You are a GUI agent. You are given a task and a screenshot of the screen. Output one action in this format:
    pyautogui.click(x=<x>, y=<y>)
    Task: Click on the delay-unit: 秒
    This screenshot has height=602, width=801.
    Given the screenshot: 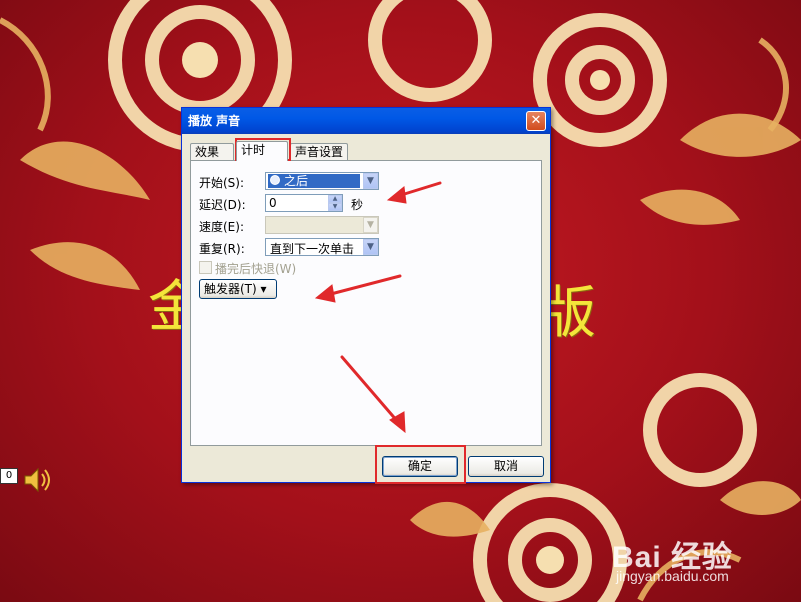 What is the action you would take?
    pyautogui.click(x=357, y=205)
    